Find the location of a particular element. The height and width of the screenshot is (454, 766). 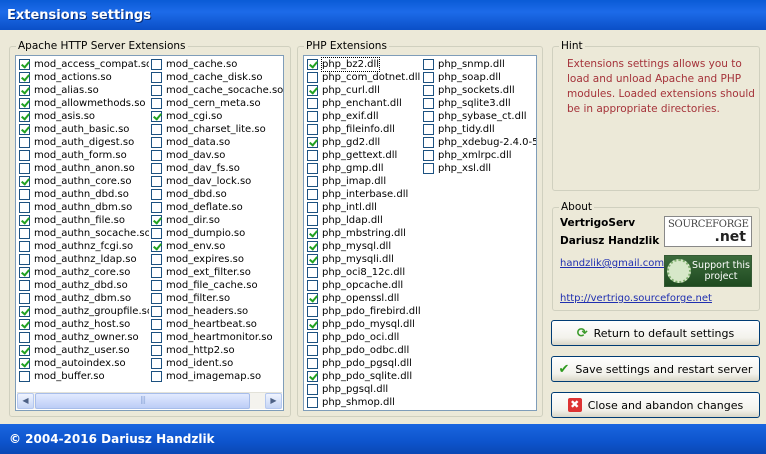

extension-item: php_bz2.dll is located at coordinates (364, 64).